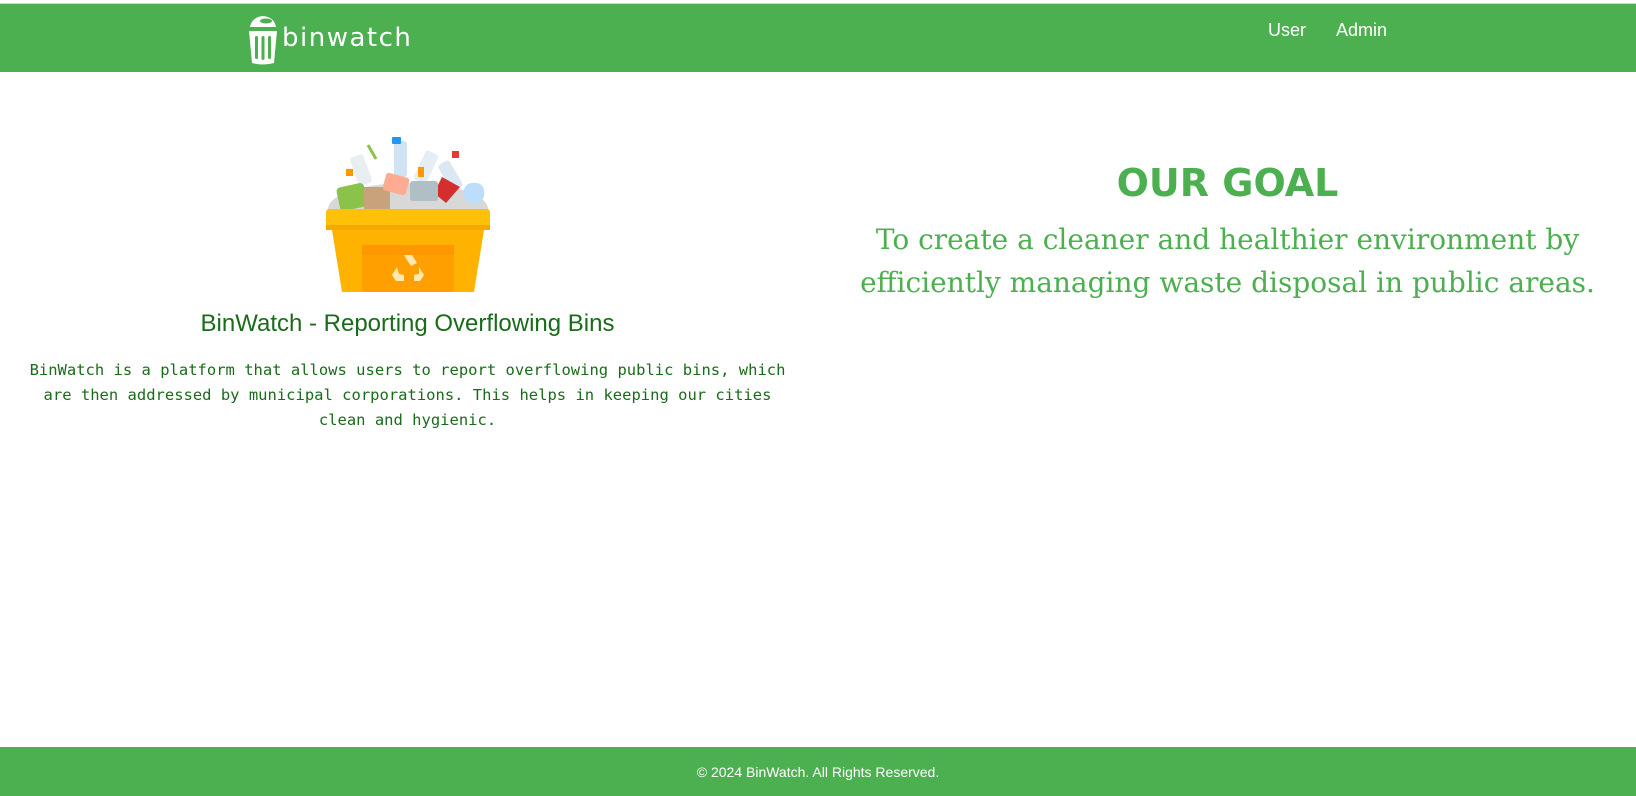 The width and height of the screenshot is (1636, 796). Describe the element at coordinates (1361, 30) in the screenshot. I see `nav-link-admin: Admin` at that location.